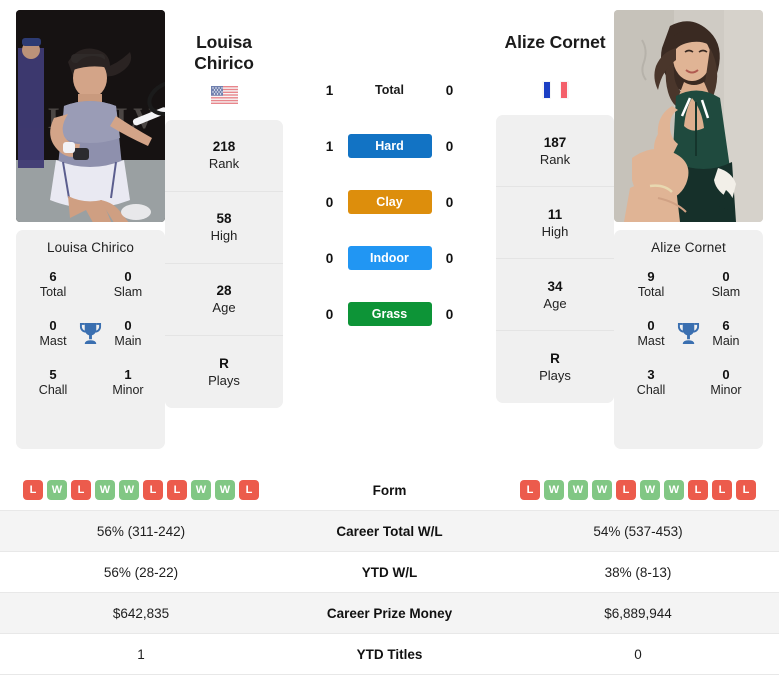  What do you see at coordinates (555, 223) in the screenshot?
I see `right-high-cell: 11 High` at bounding box center [555, 223].